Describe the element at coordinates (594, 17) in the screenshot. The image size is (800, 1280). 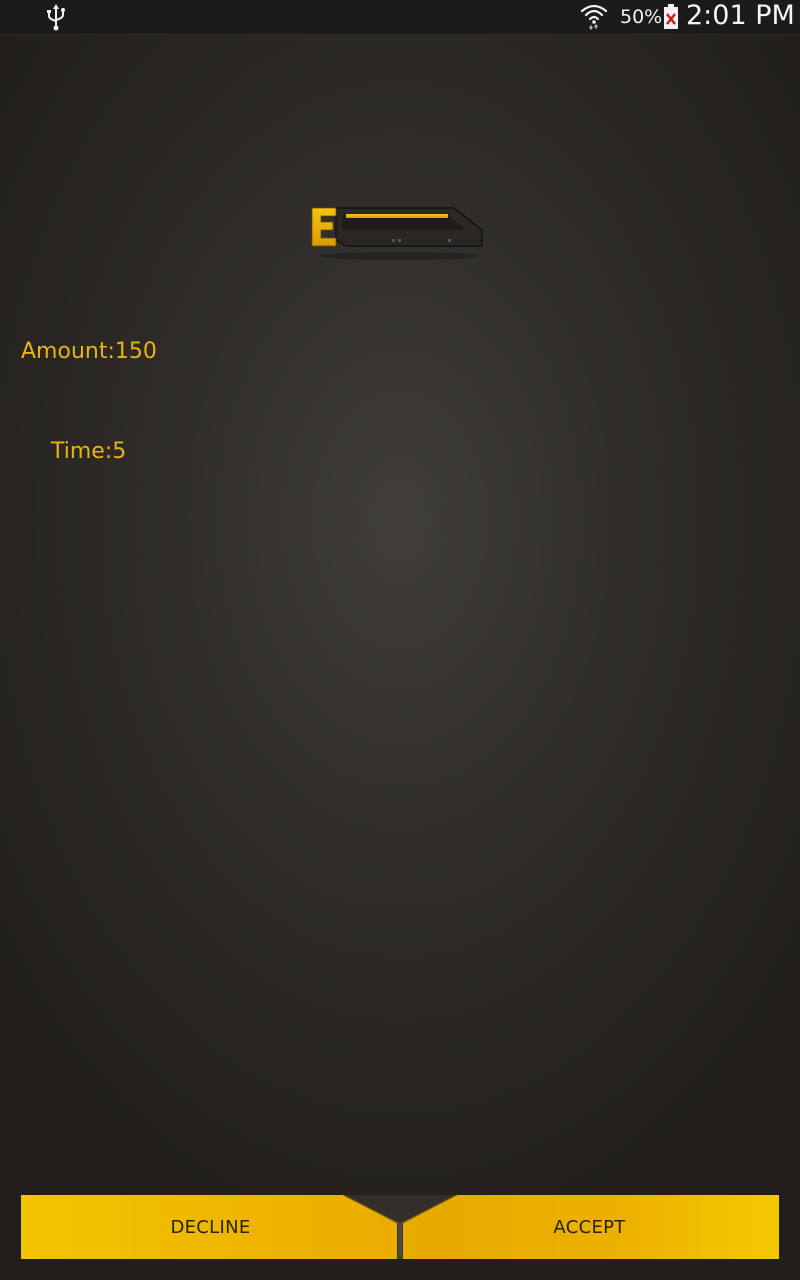
I see `wifi-icon` at that location.